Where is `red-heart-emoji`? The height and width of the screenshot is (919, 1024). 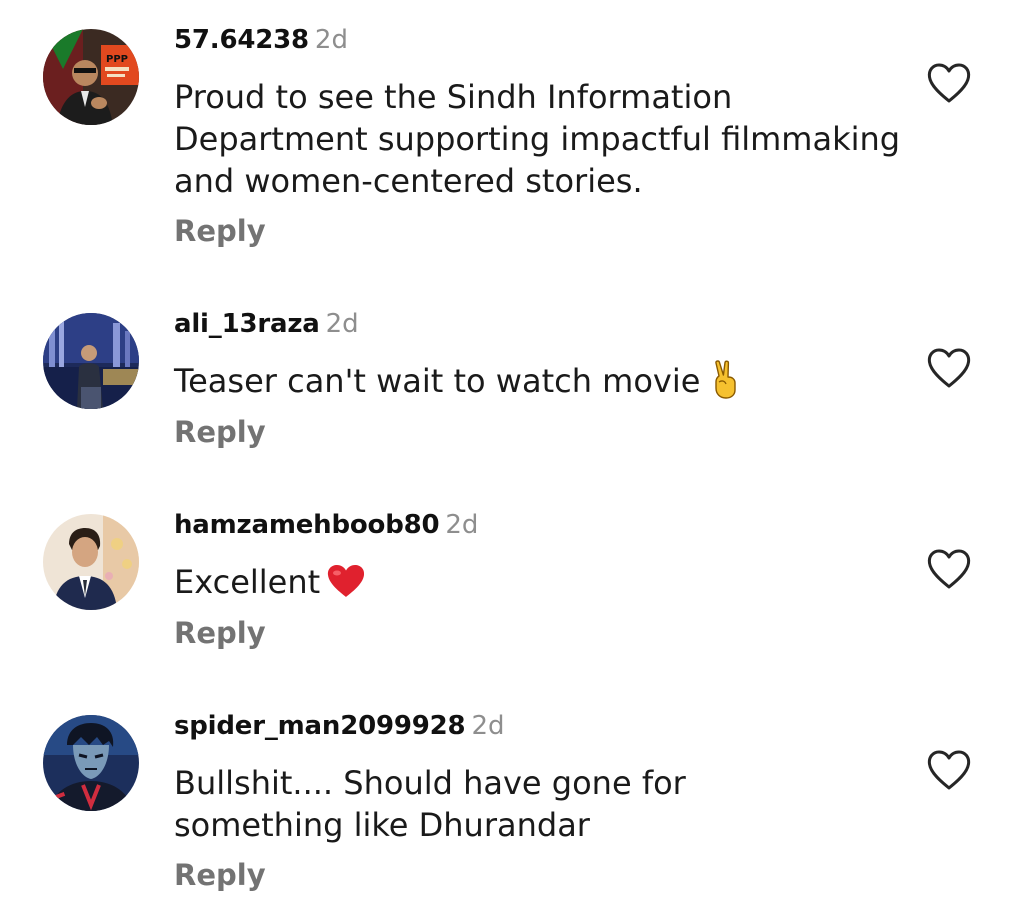
red-heart-emoji is located at coordinates (346, 586).